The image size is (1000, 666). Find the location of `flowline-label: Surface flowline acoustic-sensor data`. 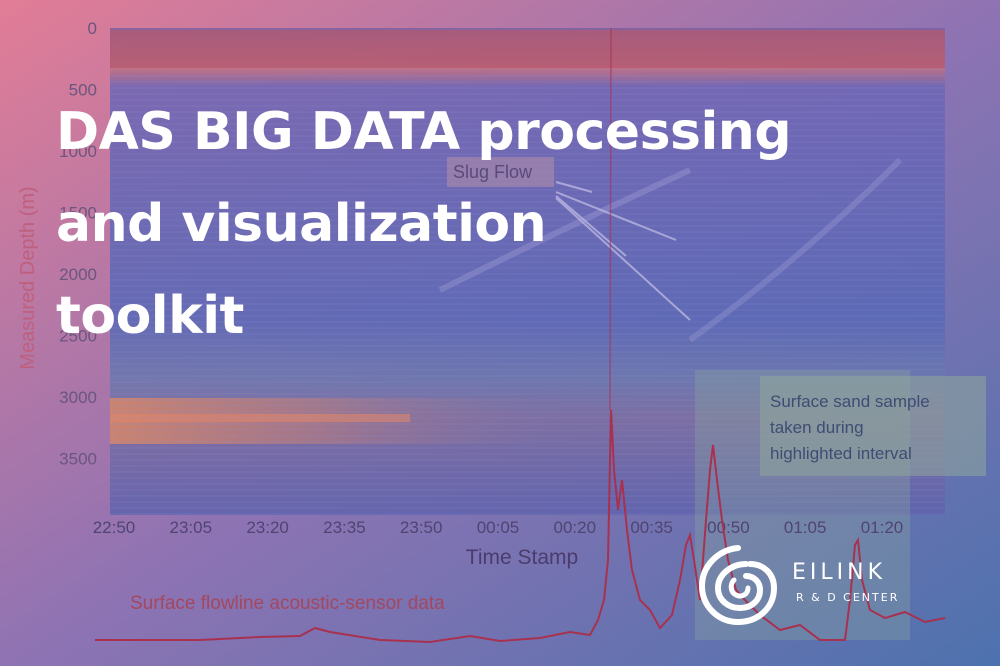

flowline-label: Surface flowline acoustic-sensor data is located at coordinates (287, 603).